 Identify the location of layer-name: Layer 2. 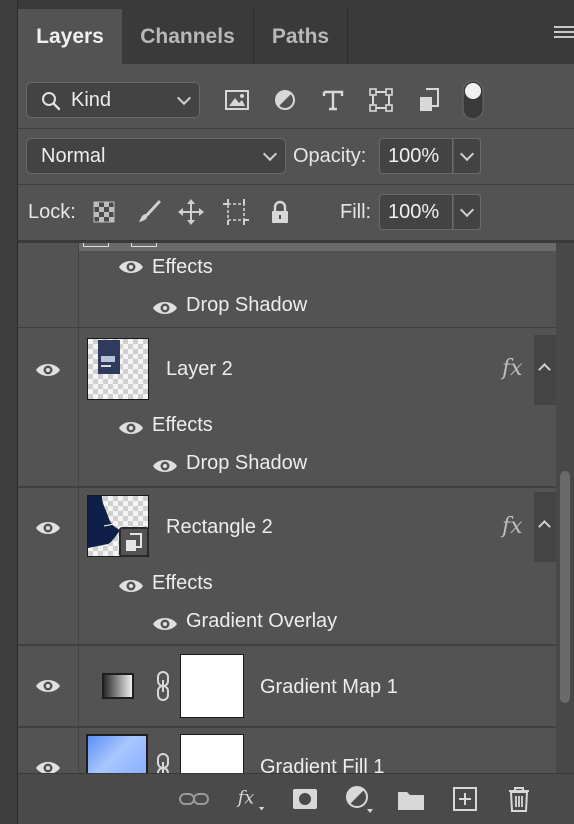
(199, 369).